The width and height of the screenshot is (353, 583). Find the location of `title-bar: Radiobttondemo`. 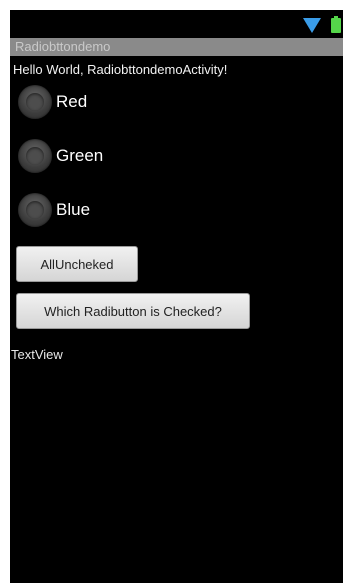

title-bar: Radiobttondemo is located at coordinates (176, 47).